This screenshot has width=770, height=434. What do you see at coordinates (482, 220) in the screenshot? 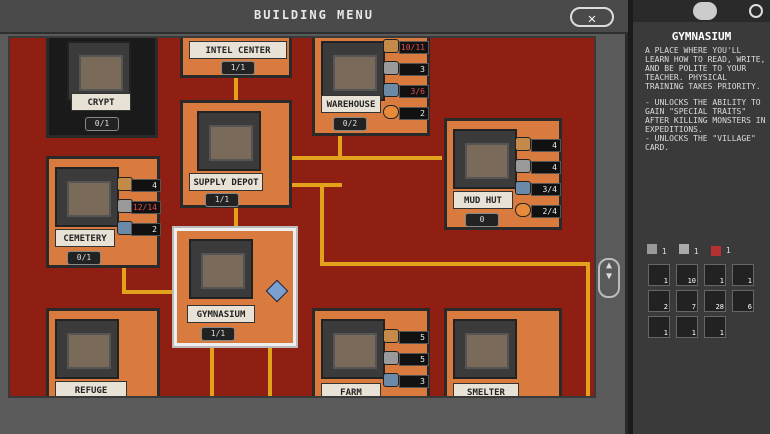
I see `card-count: 0` at bounding box center [482, 220].